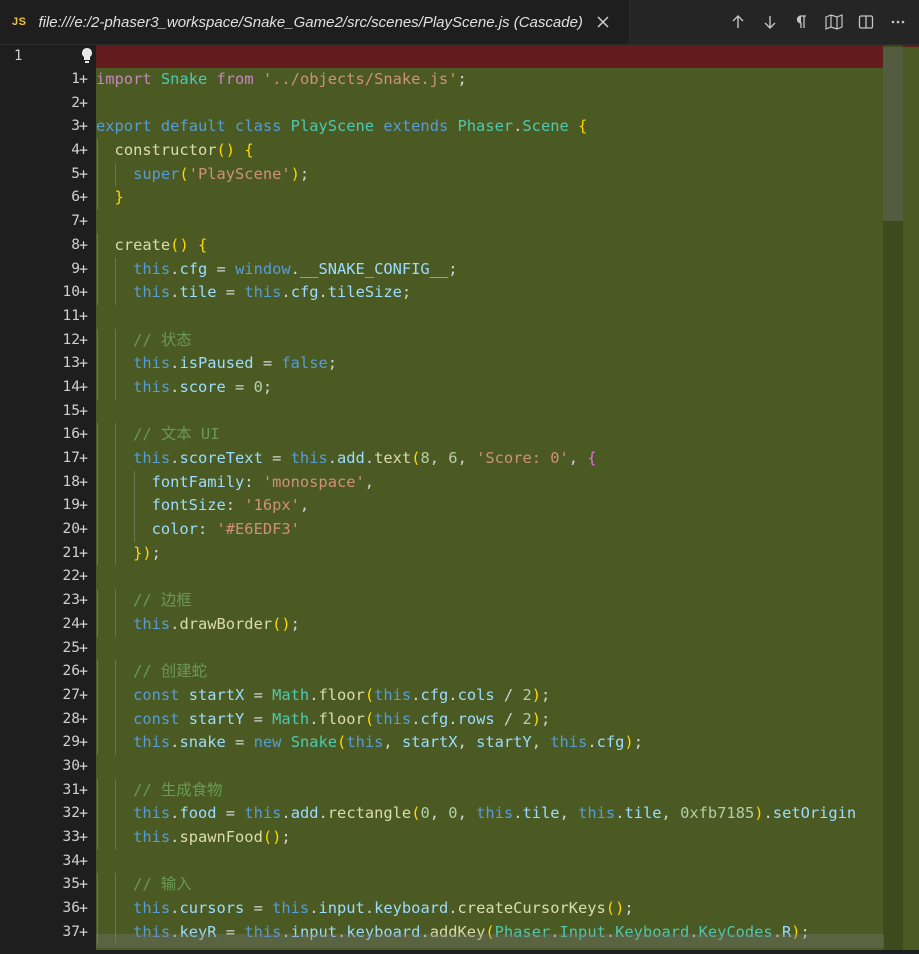 The width and height of the screenshot is (919, 954). What do you see at coordinates (489, 506) in the screenshot?
I see `code-line: 19 + fontSize: '16px',` at bounding box center [489, 506].